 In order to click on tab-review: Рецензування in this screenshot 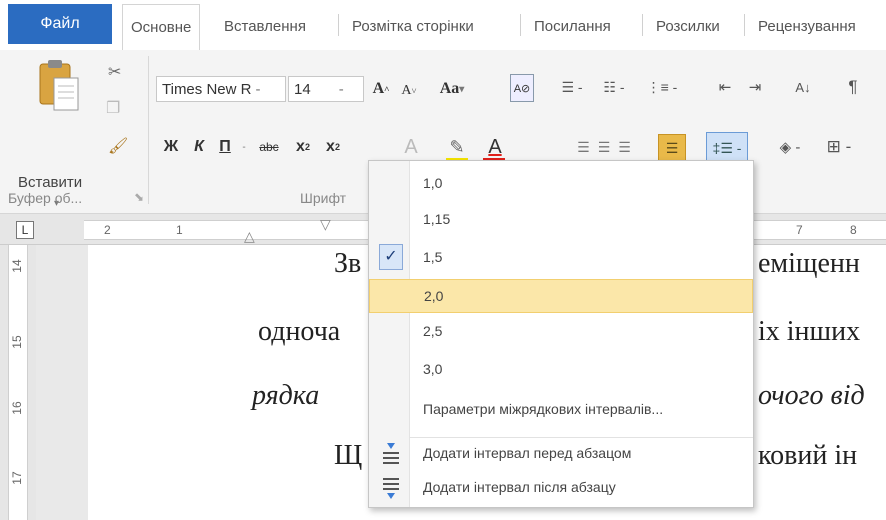, I will do `click(807, 26)`.